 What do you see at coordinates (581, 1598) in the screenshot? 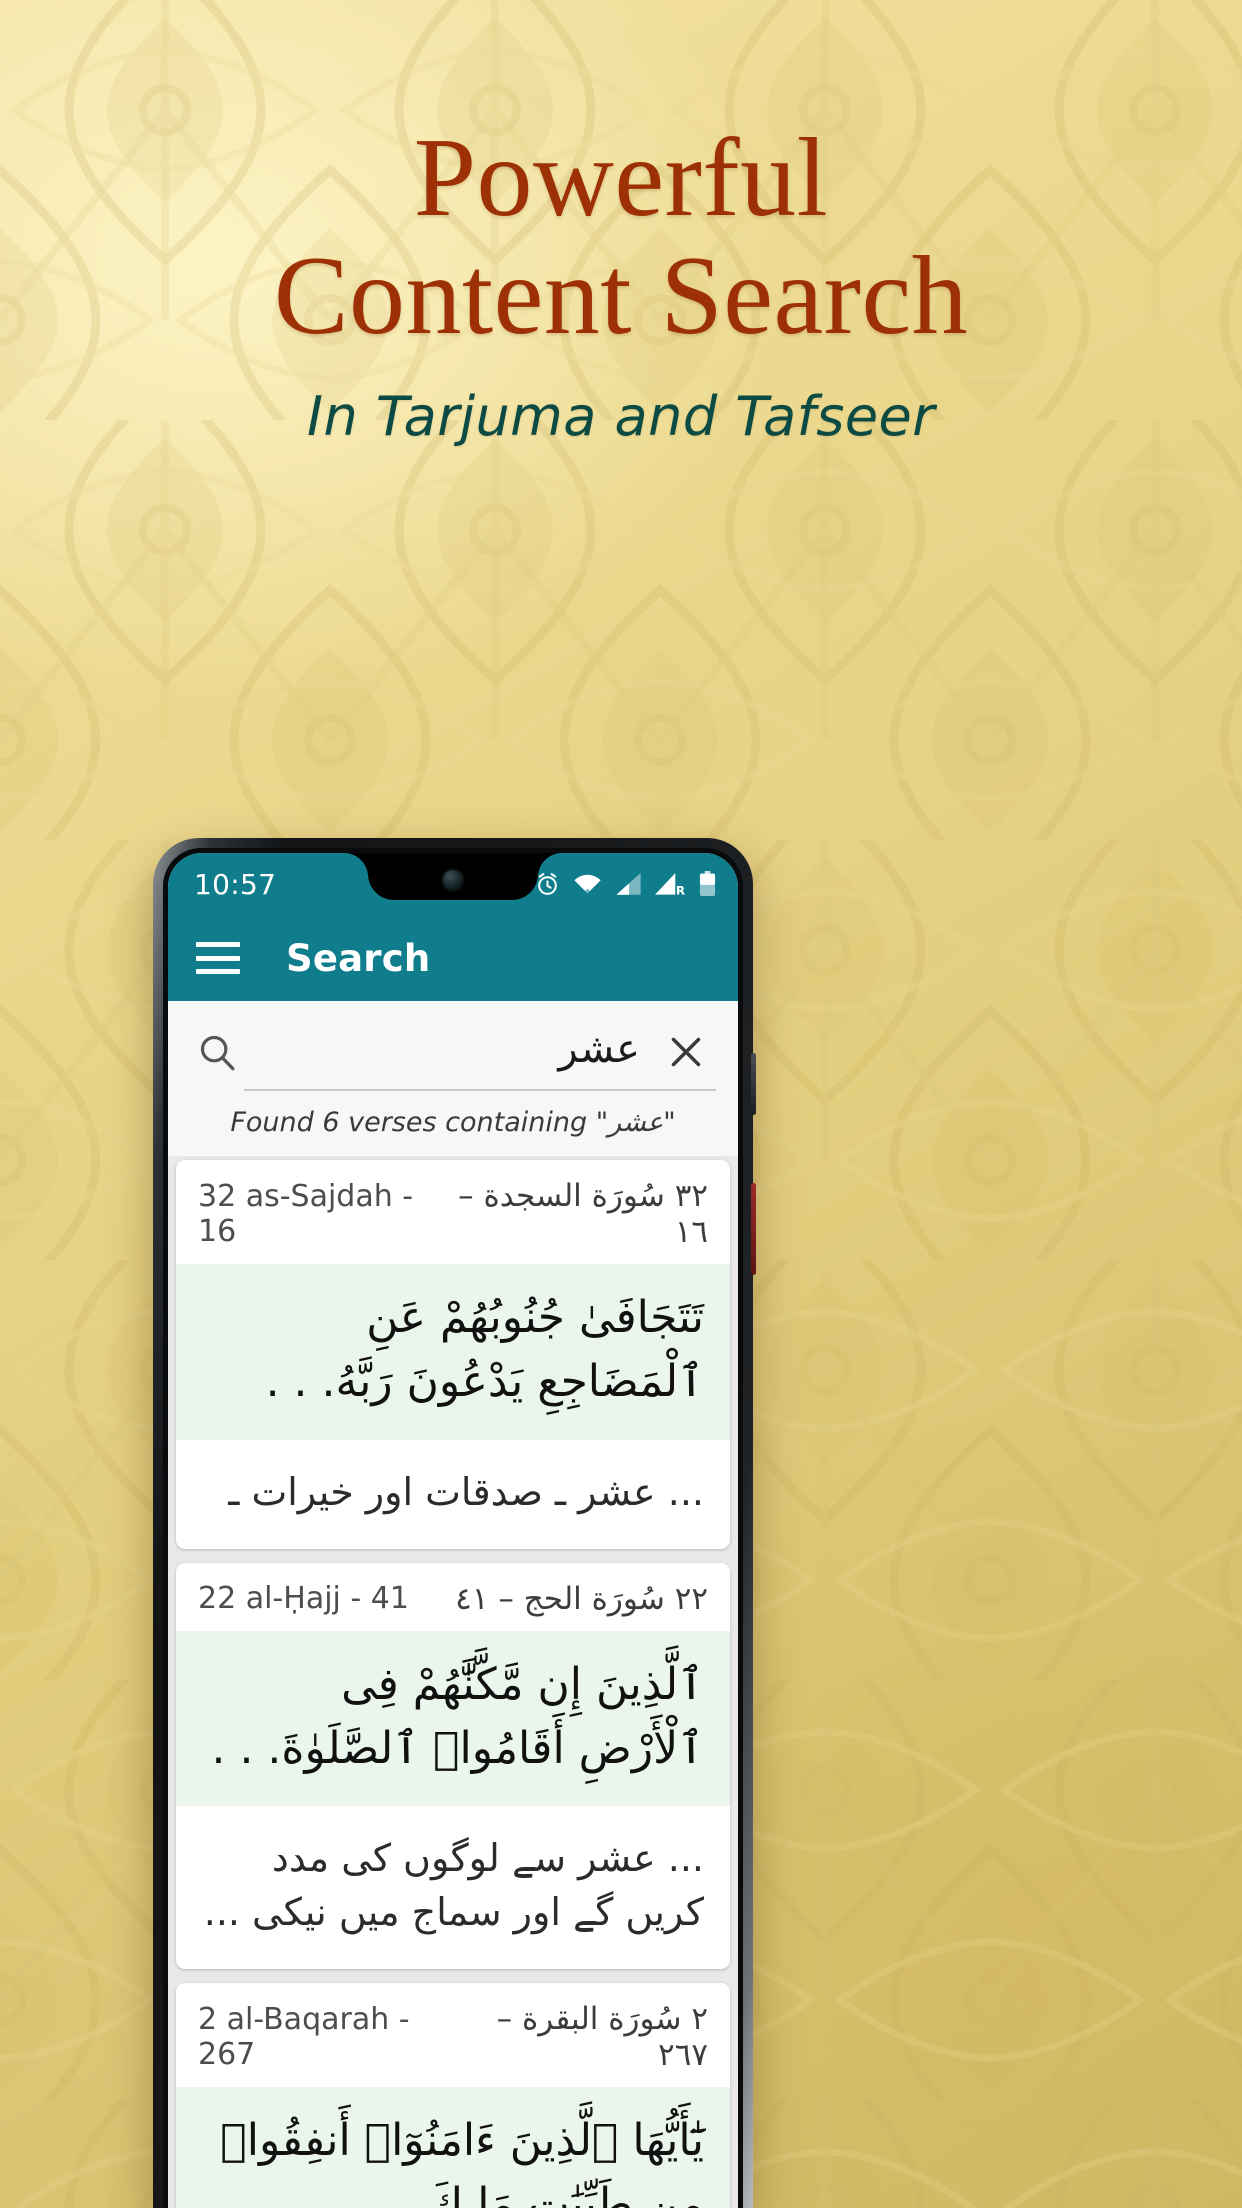
I see `verse-reference-ar: ٢٢ سُورَة الحج – ٤١` at bounding box center [581, 1598].